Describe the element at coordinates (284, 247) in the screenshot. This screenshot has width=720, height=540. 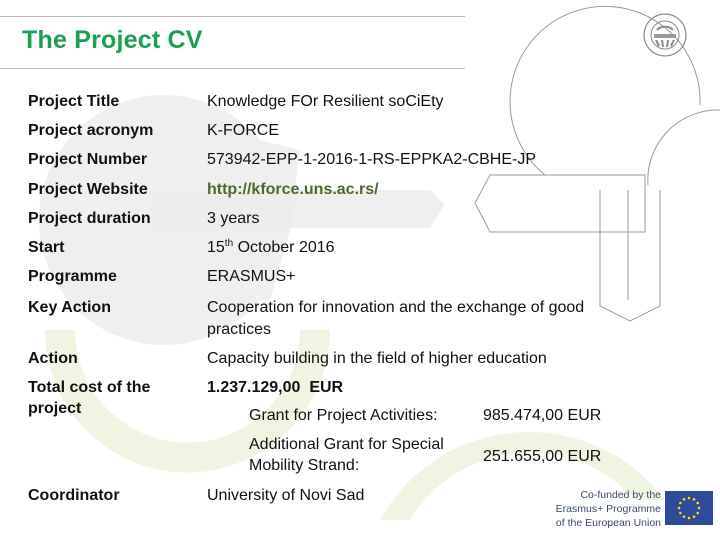
I see `start-month-year: October 2016` at that location.